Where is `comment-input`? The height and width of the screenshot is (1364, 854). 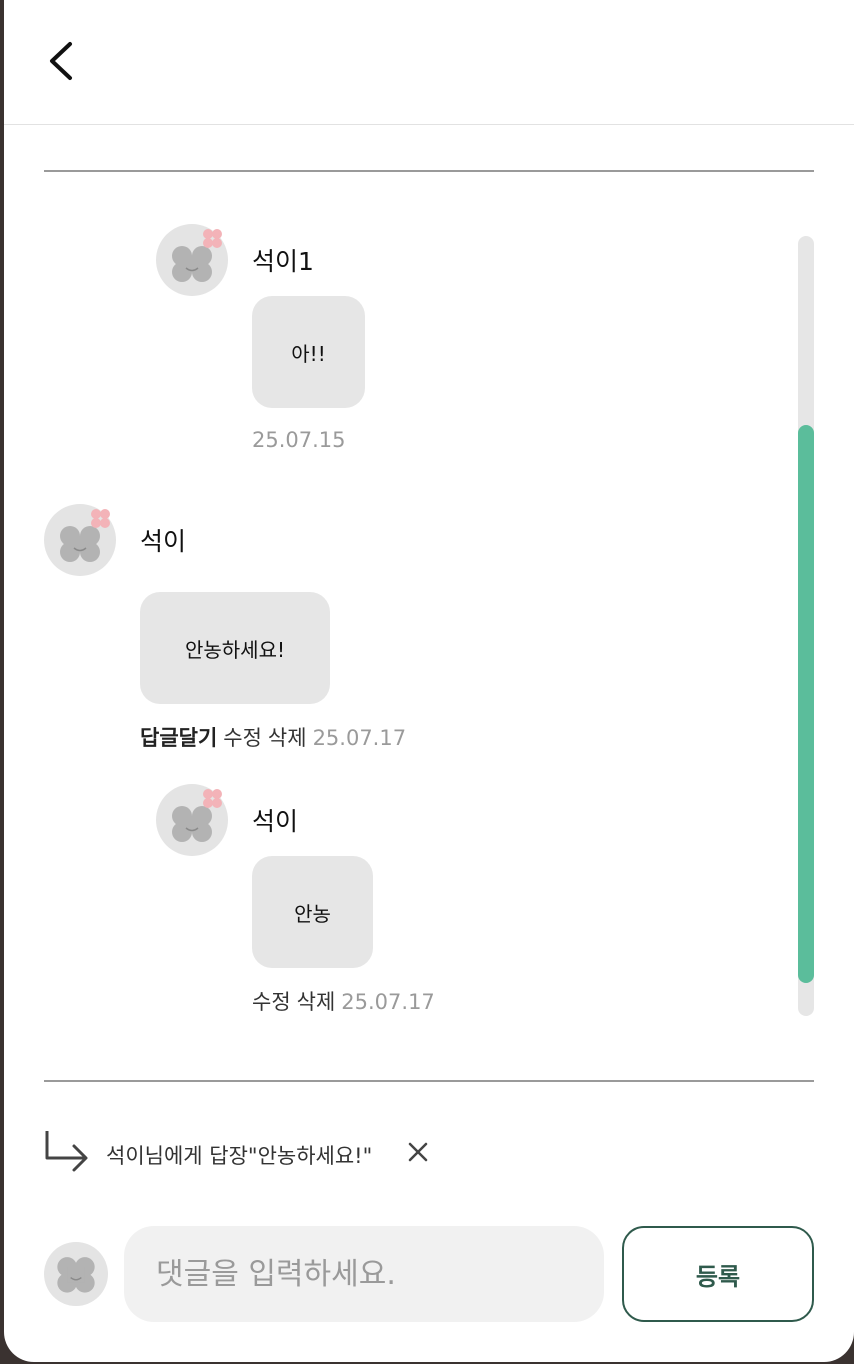 comment-input is located at coordinates (364, 1274).